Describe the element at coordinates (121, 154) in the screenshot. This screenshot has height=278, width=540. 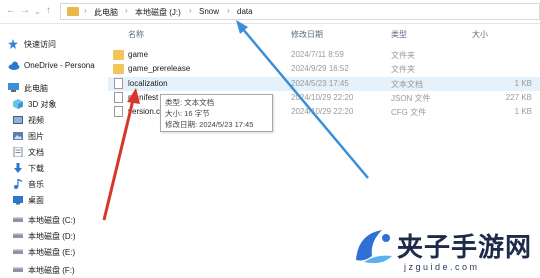
I see `red-arrow` at that location.